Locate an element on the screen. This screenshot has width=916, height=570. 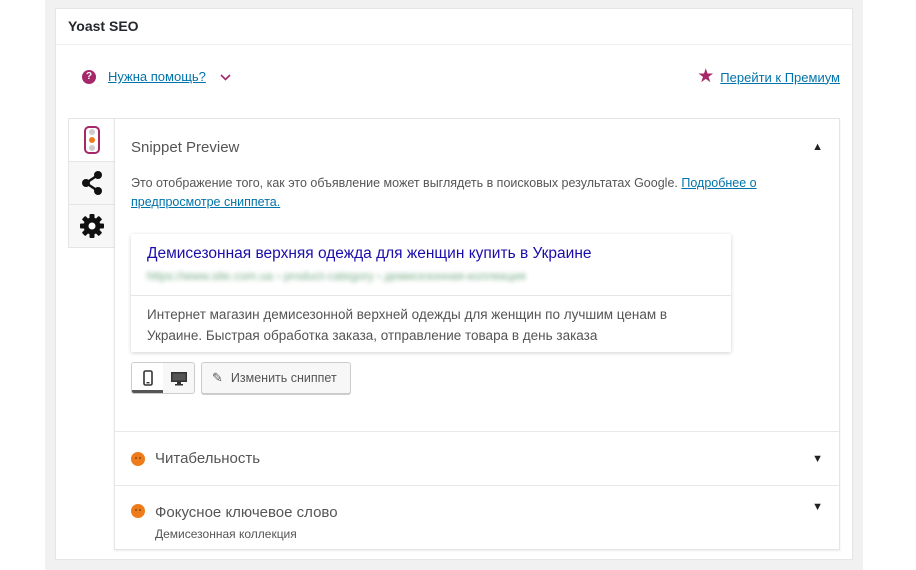
mobile-icon is located at coordinates (147, 378).